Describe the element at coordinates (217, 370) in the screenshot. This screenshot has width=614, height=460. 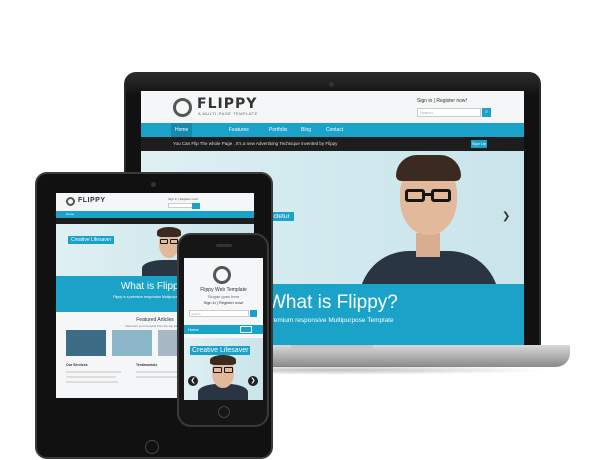
I see `phone-hero-glasses-left` at that location.